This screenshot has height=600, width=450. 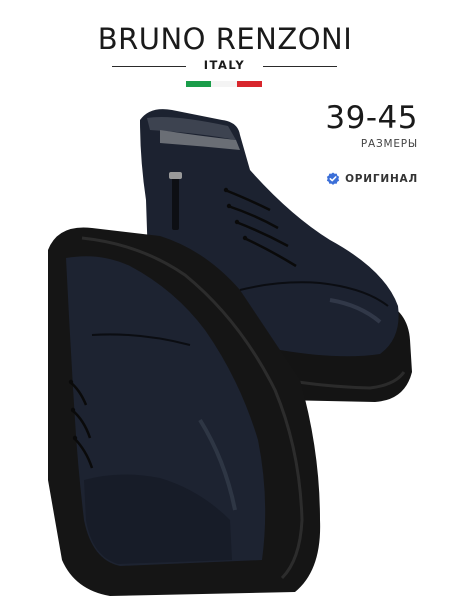 What do you see at coordinates (149, 66) in the screenshot?
I see `divider-left` at bounding box center [149, 66].